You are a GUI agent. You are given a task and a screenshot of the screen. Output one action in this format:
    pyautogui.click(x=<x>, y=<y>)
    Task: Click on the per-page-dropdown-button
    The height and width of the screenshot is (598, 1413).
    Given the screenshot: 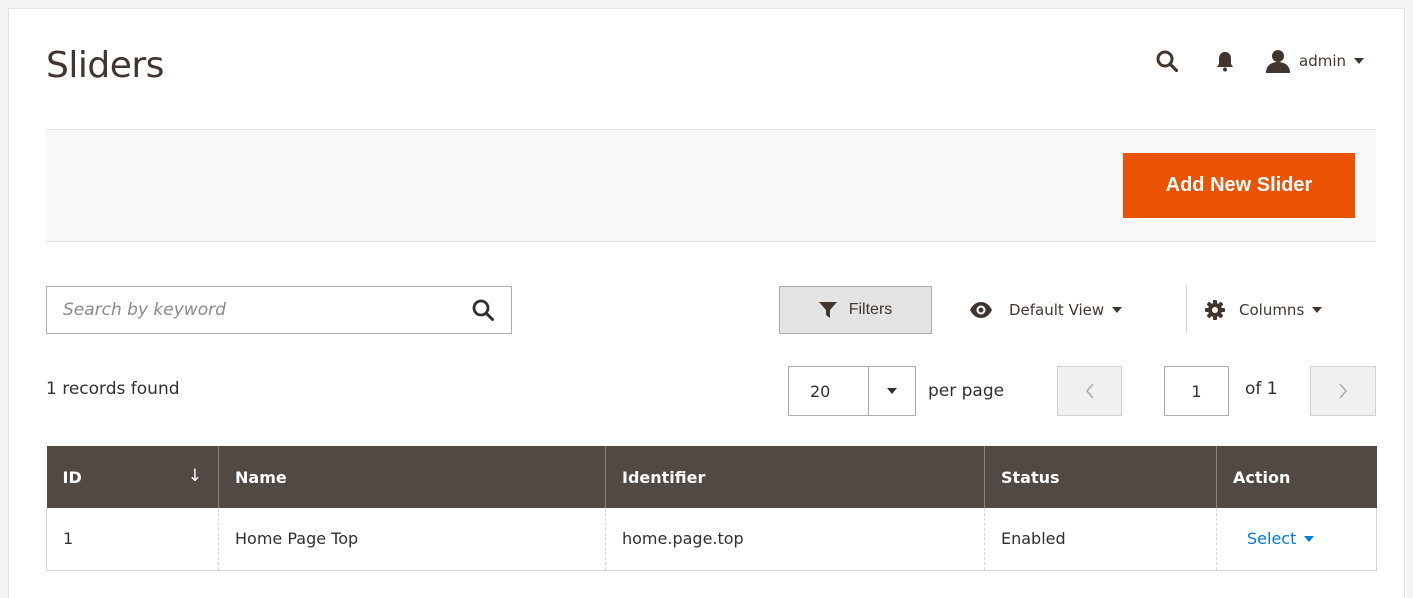 What is the action you would take?
    pyautogui.click(x=892, y=391)
    